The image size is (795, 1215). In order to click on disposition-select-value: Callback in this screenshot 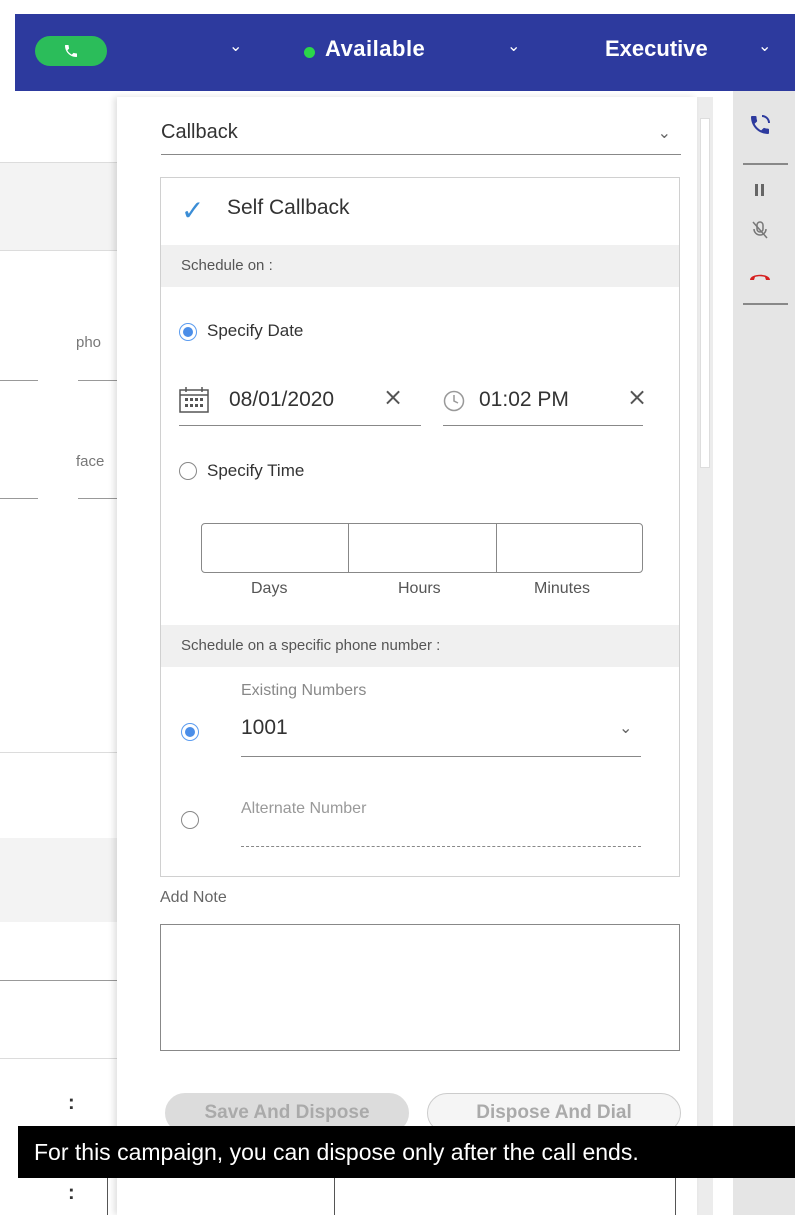, I will do `click(199, 132)`.